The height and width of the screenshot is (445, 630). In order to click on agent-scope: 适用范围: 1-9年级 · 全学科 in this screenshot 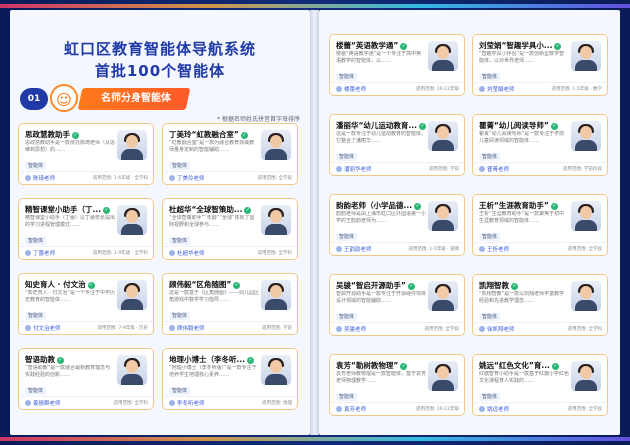, I will do `click(120, 253)`.